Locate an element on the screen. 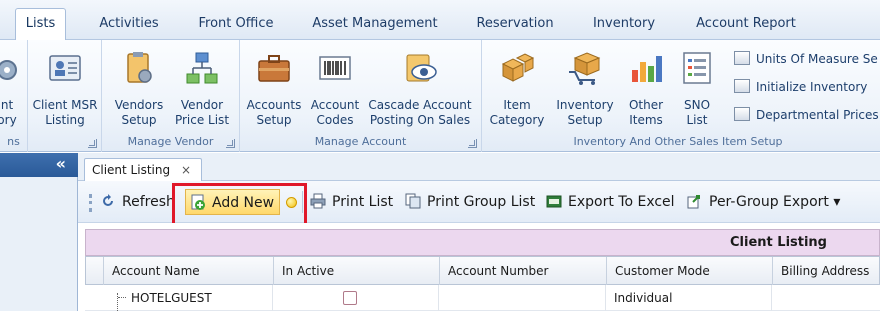 This screenshot has width=880, height=311. export-excel-label: Export To Excel is located at coordinates (621, 202).